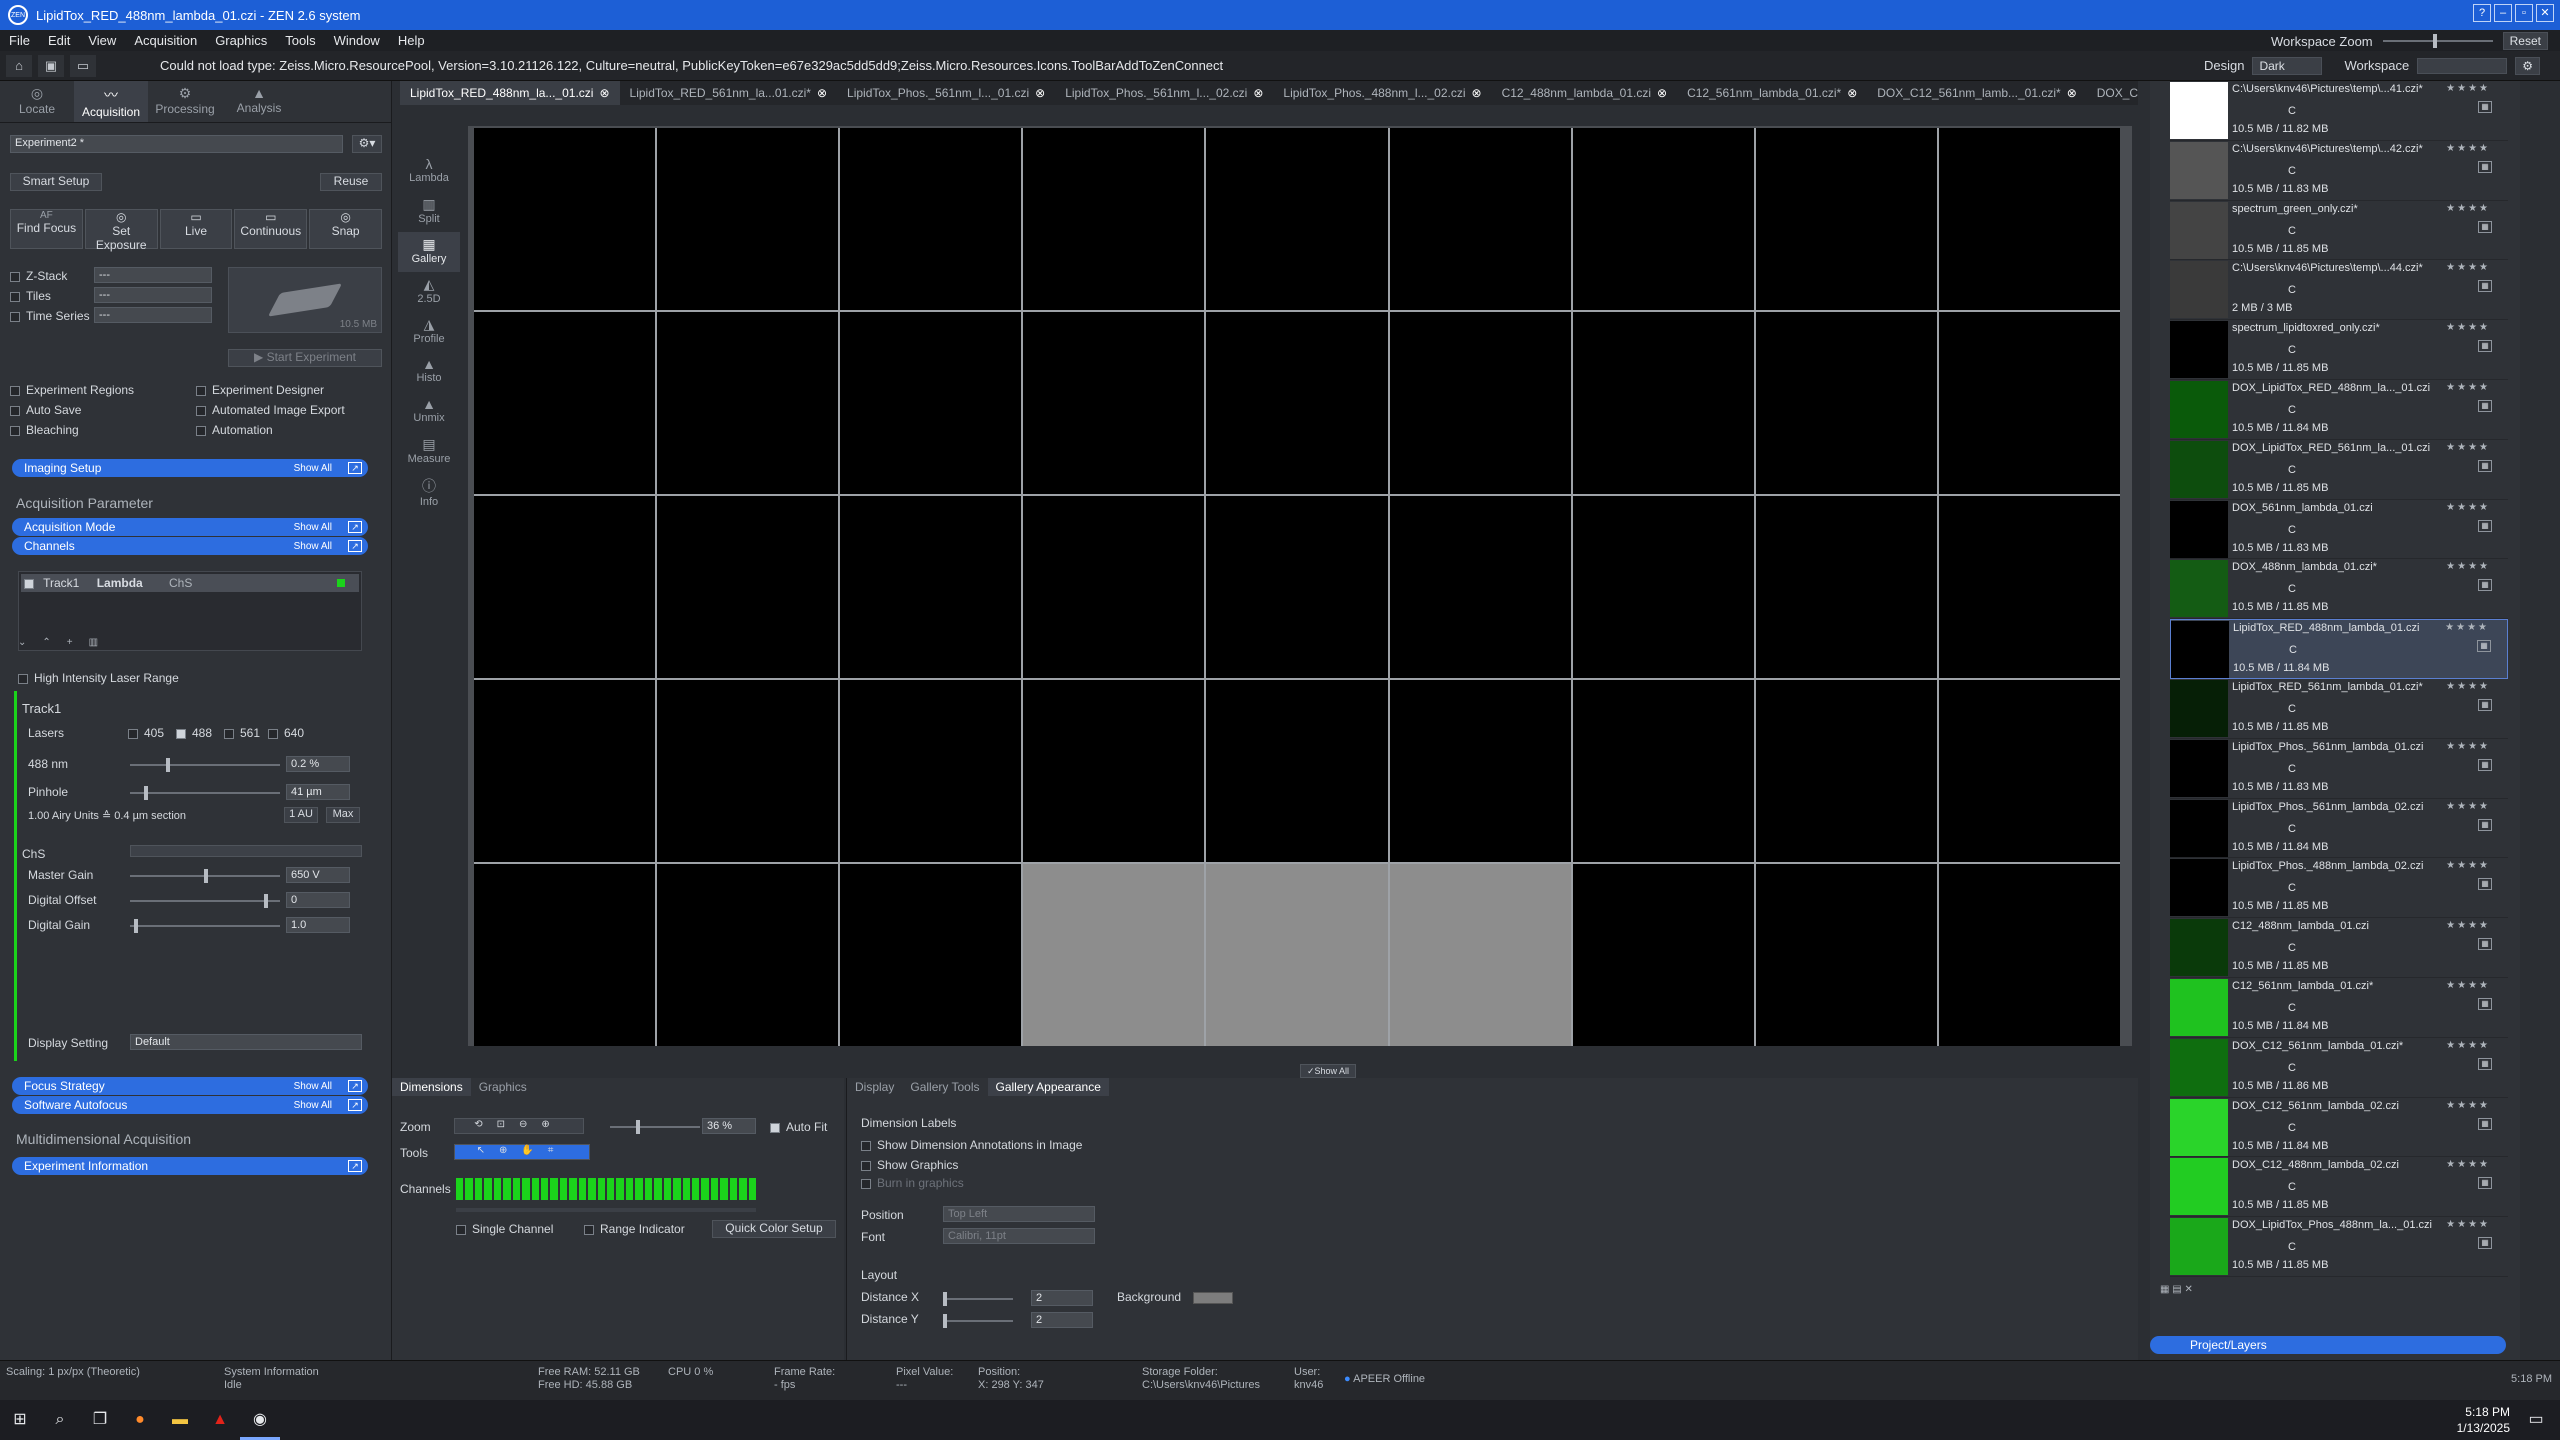 The width and height of the screenshot is (2560, 1440). Describe the element at coordinates (1062, 1320) in the screenshot. I see `distance-y-value: 2` at that location.